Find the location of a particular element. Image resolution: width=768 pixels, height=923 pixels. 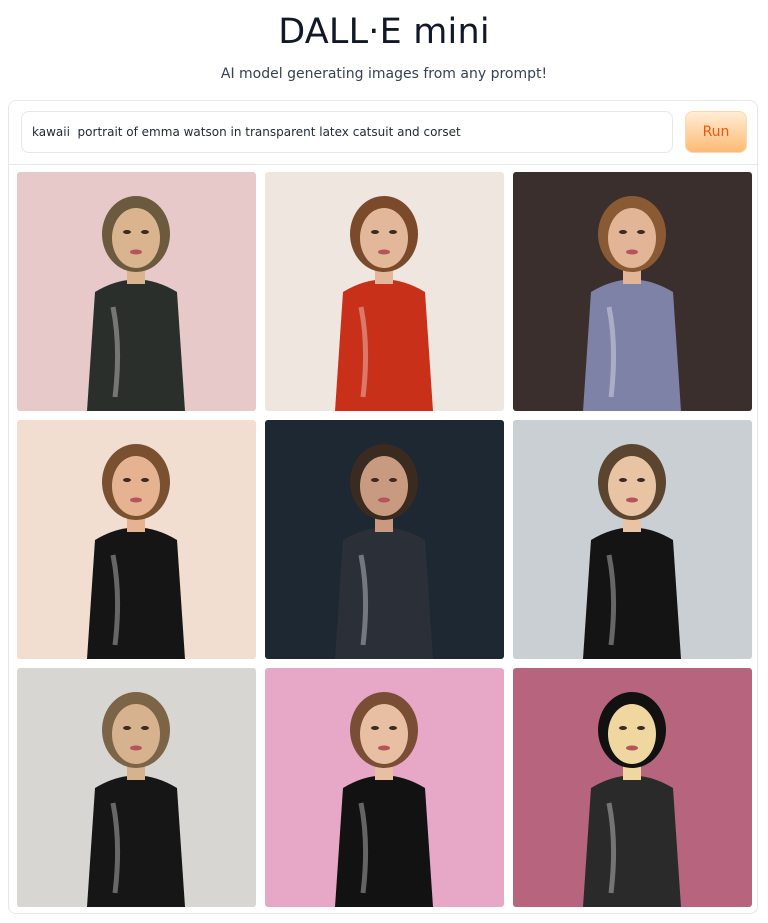

prompt-input is located at coordinates (347, 132).